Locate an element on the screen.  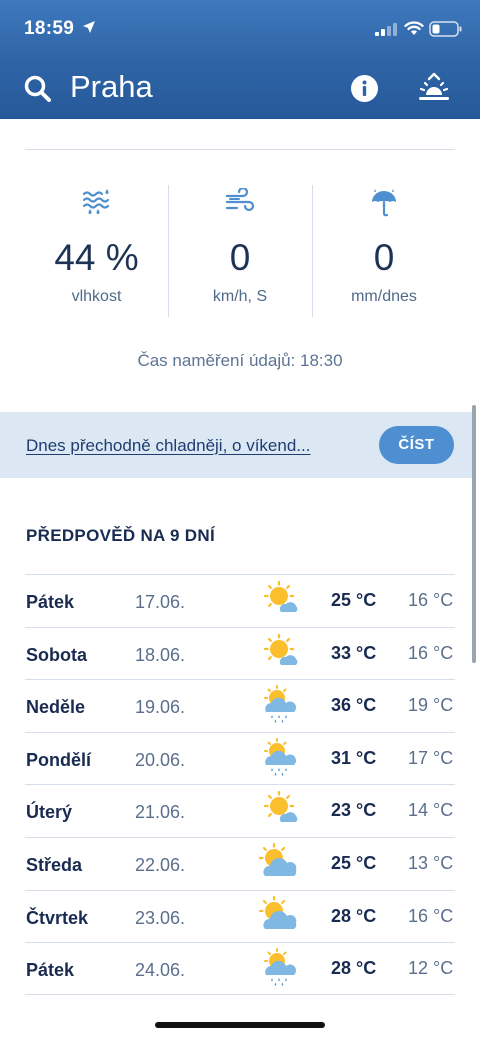
sunrise-icon is located at coordinates (434, 87).